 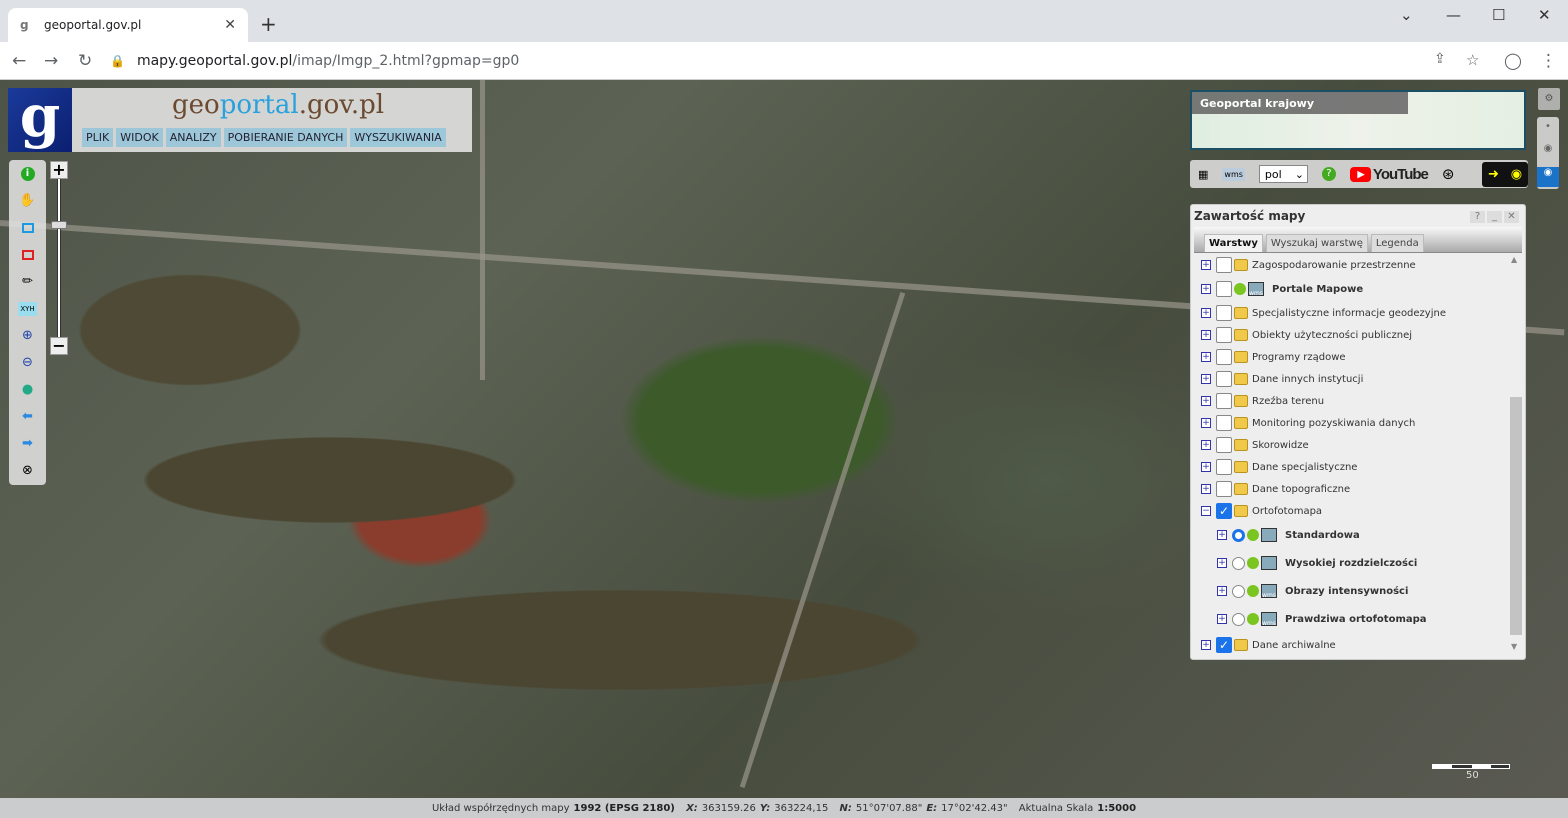 What do you see at coordinates (1349, 313) in the screenshot?
I see `layer-label: Specjalistyczne informacje geodezyjne` at bounding box center [1349, 313].